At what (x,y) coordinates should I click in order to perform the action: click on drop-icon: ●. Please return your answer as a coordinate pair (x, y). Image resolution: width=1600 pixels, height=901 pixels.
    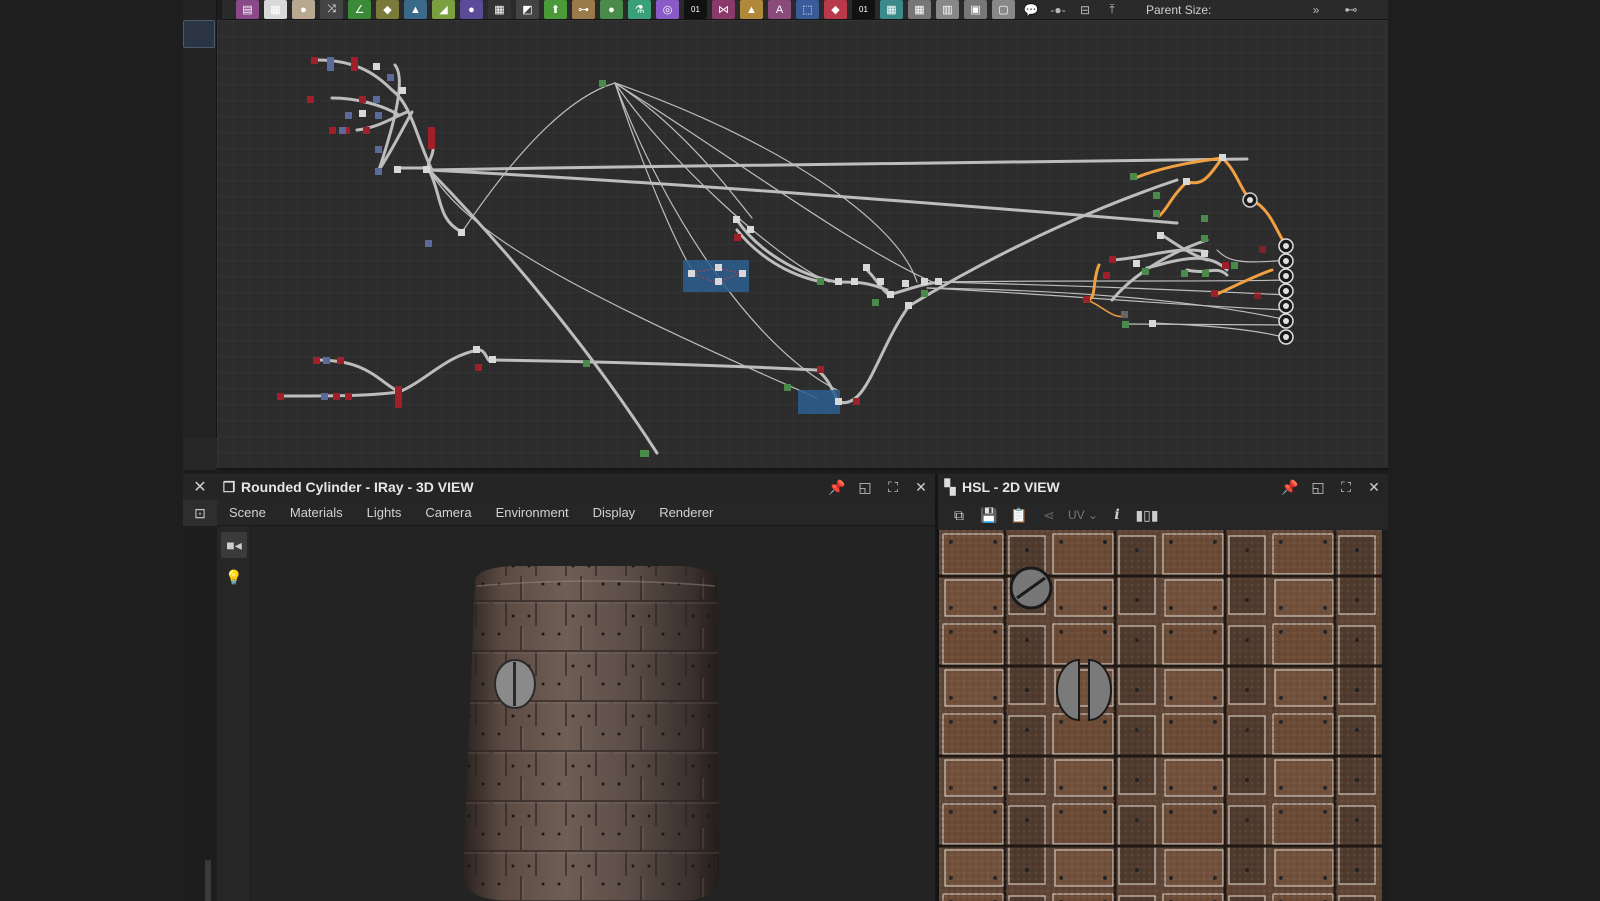
    Looking at the image, I should click on (303, 9).